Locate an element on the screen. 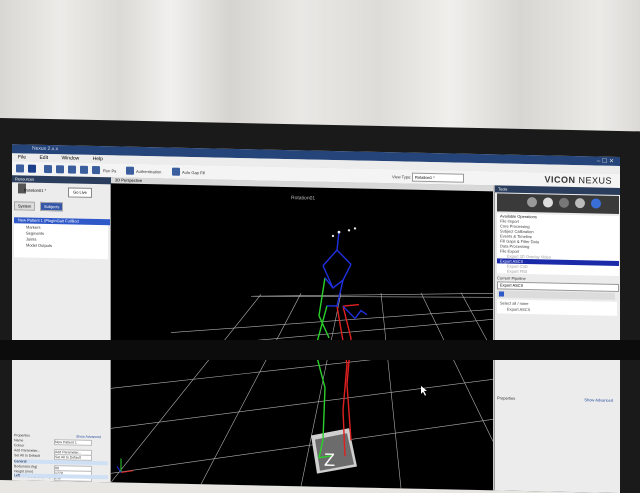 The width and height of the screenshot is (640, 493). pipeline-item-export-ascii: Export ASCII is located at coordinates (518, 309).